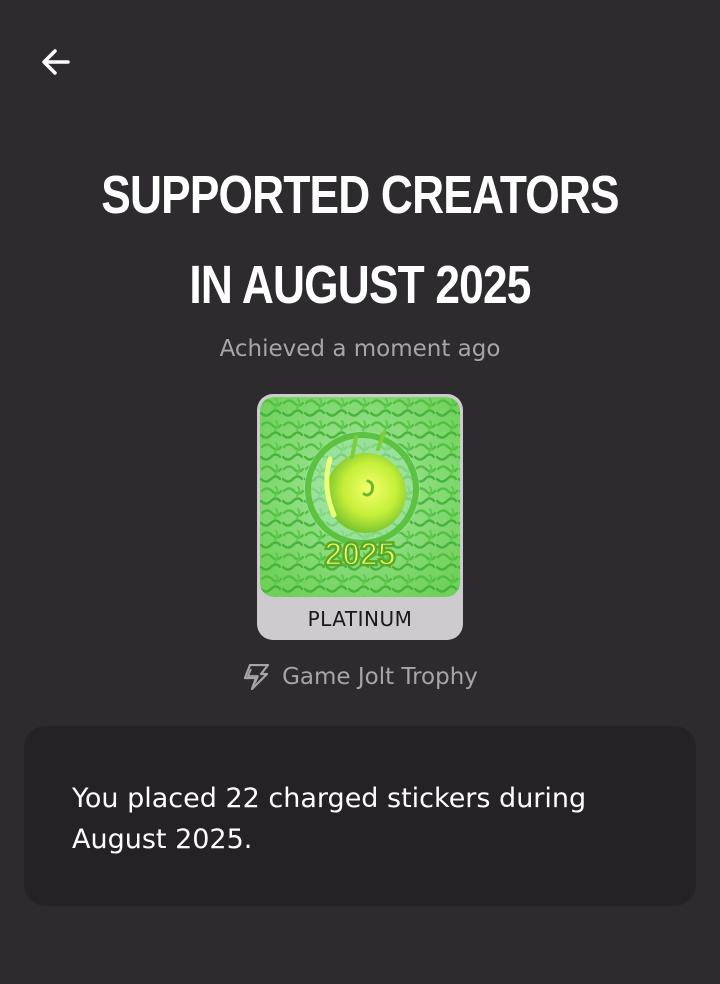  Describe the element at coordinates (360, 619) in the screenshot. I see `trophy-tier-label: PLATINUM` at that location.